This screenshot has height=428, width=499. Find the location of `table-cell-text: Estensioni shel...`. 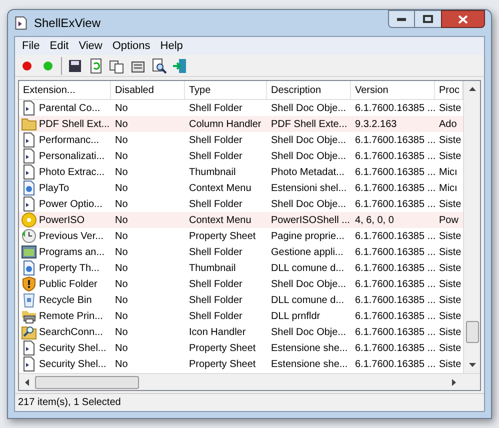

table-cell-text: Estensioni shel... is located at coordinates (309, 189).